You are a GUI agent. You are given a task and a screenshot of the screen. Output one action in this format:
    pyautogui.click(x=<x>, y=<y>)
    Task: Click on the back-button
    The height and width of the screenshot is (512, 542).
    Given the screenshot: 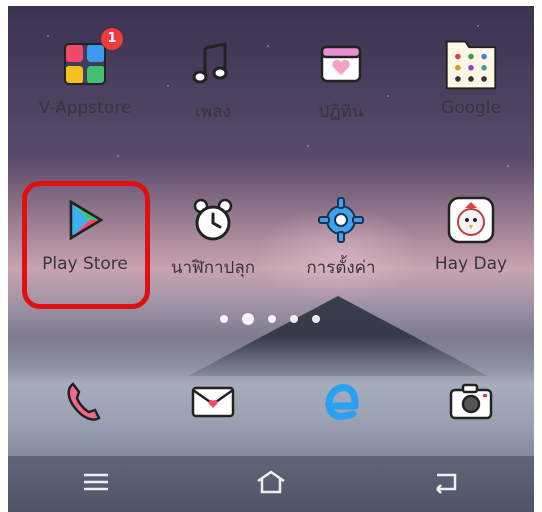 What is the action you would take?
    pyautogui.click(x=446, y=482)
    